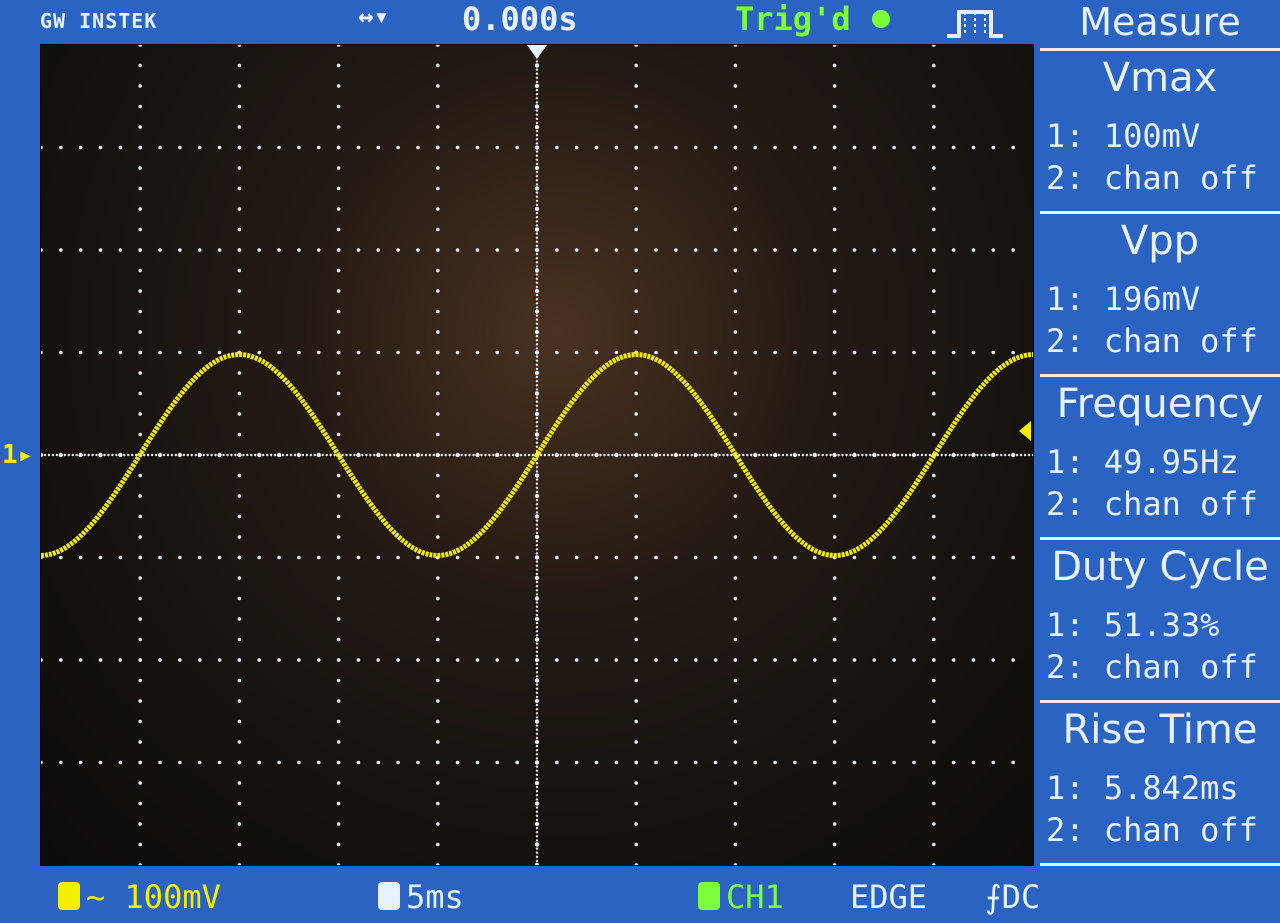 The image size is (1280, 923). What do you see at coordinates (1160, 25) in the screenshot?
I see `measure-panel-title: Measure` at bounding box center [1160, 25].